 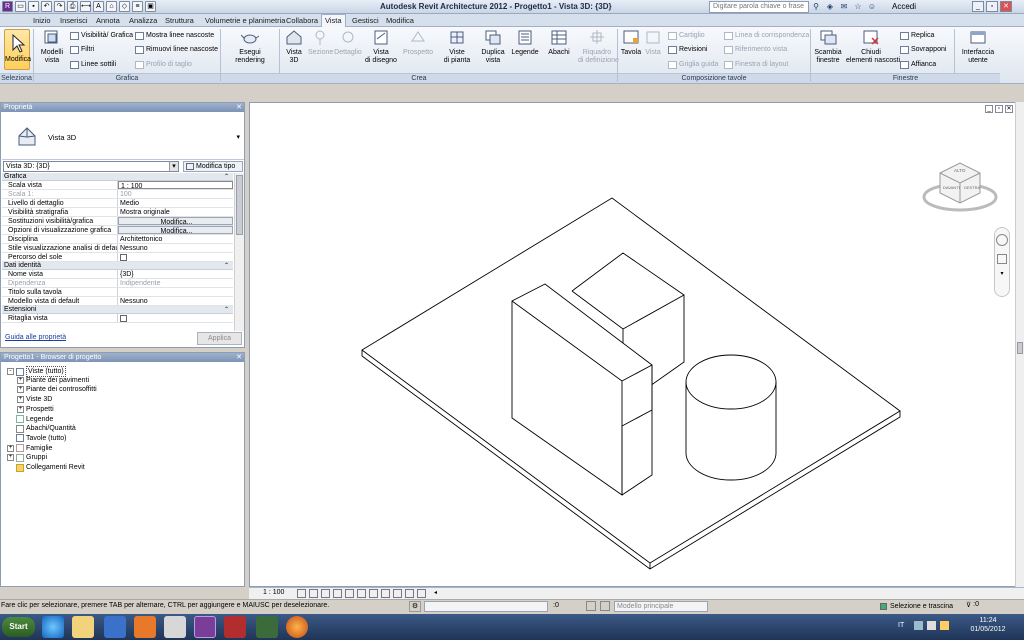 I want to click on tab-inizio: Inizio, so click(x=42, y=21).